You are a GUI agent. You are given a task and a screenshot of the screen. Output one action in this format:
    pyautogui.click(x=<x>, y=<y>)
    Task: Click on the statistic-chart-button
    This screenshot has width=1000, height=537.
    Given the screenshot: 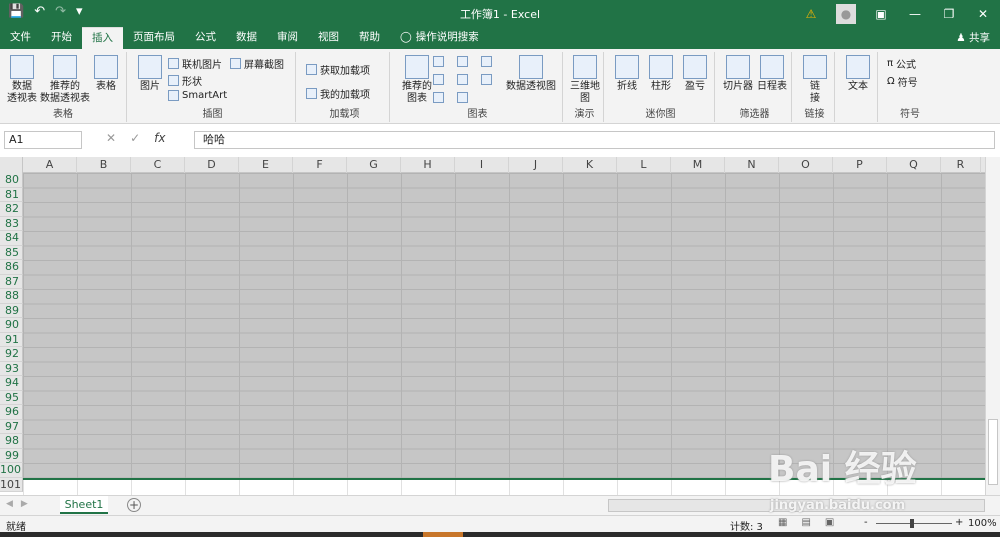 What is the action you would take?
    pyautogui.click(x=462, y=79)
    